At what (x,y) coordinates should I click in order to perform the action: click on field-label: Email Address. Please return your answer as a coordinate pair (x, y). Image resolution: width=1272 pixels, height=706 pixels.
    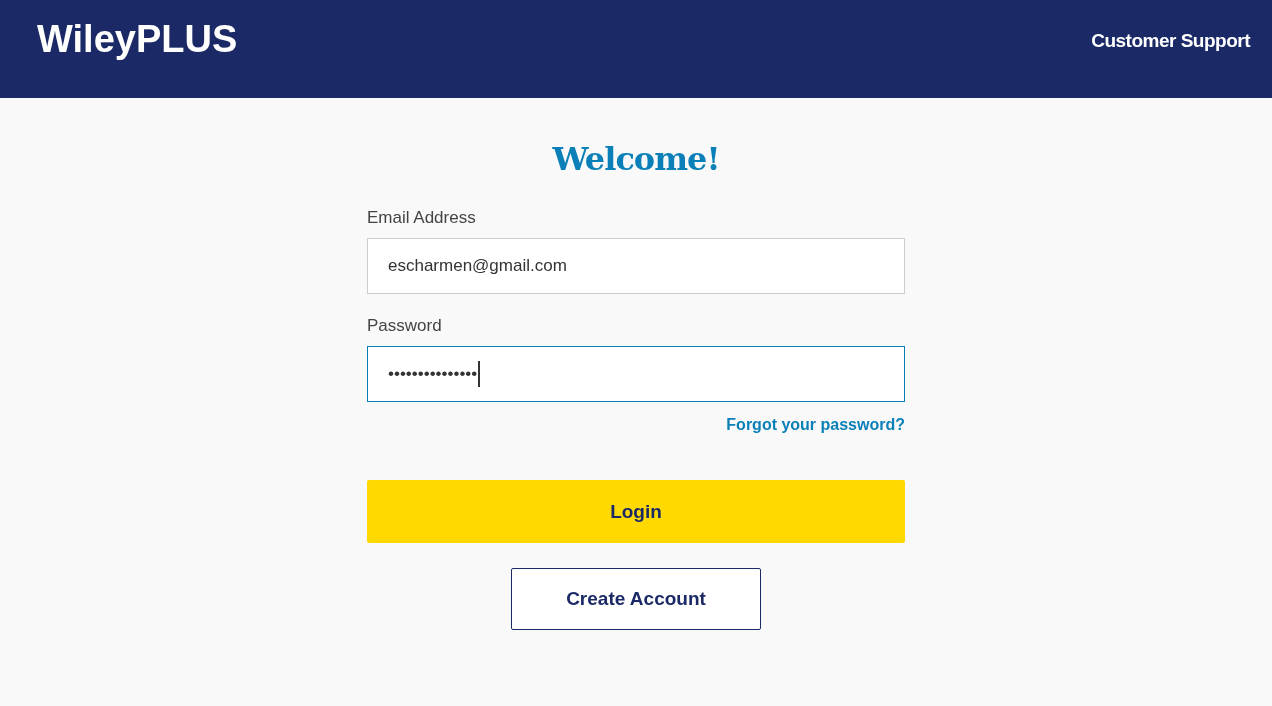
    Looking at the image, I should click on (422, 218).